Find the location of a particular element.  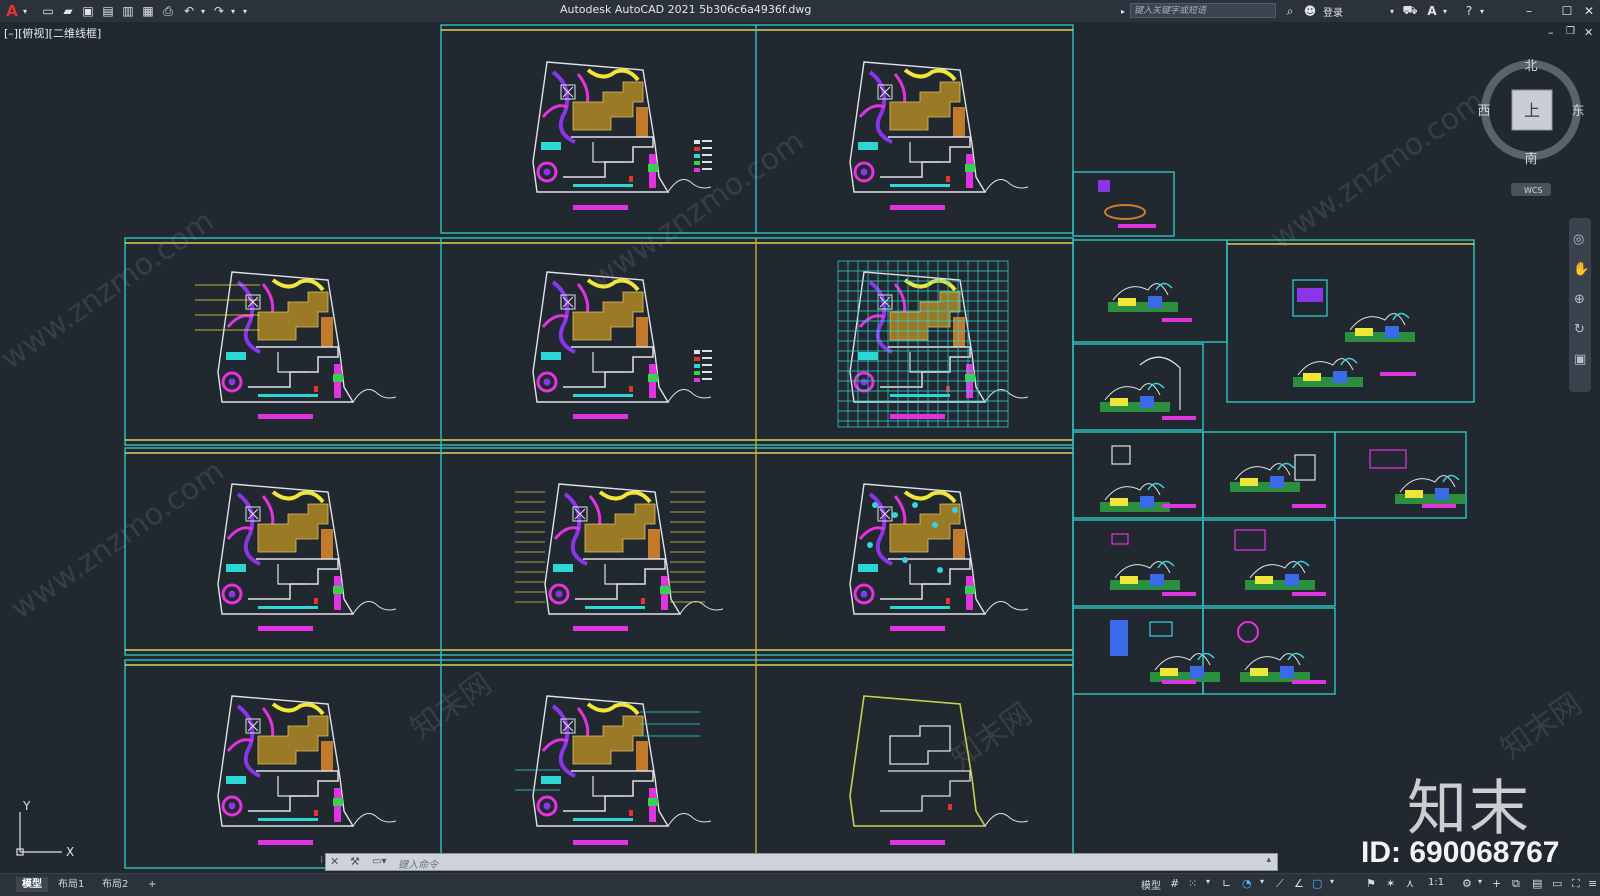

command-recent-icon: ▭▾ is located at coordinates (379, 861).